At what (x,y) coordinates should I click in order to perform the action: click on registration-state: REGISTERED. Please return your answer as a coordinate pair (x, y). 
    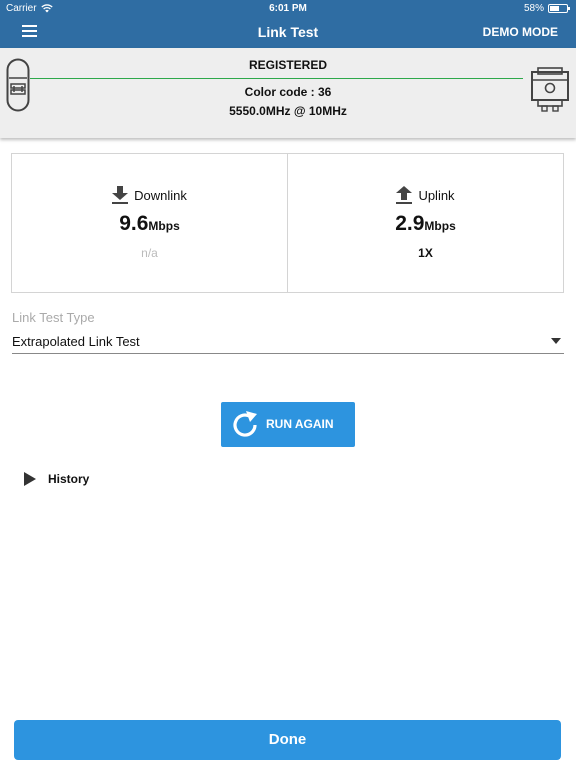
    Looking at the image, I should click on (287, 65).